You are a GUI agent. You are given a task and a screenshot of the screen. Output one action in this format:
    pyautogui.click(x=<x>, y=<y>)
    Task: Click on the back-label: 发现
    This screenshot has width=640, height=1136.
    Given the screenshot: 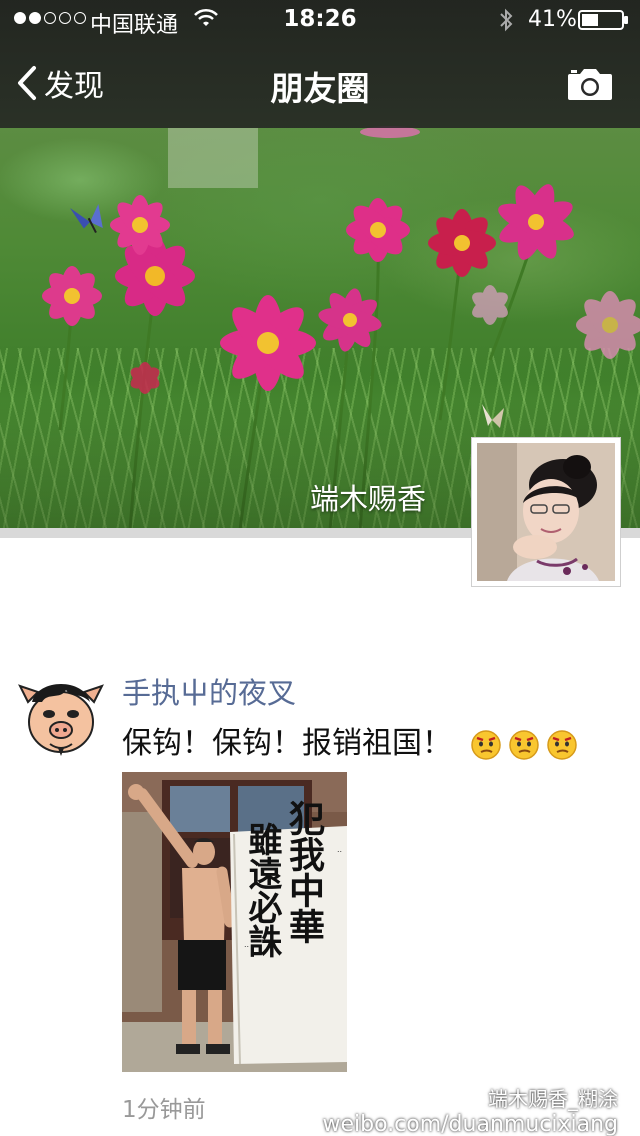 What is the action you would take?
    pyautogui.click(x=74, y=86)
    